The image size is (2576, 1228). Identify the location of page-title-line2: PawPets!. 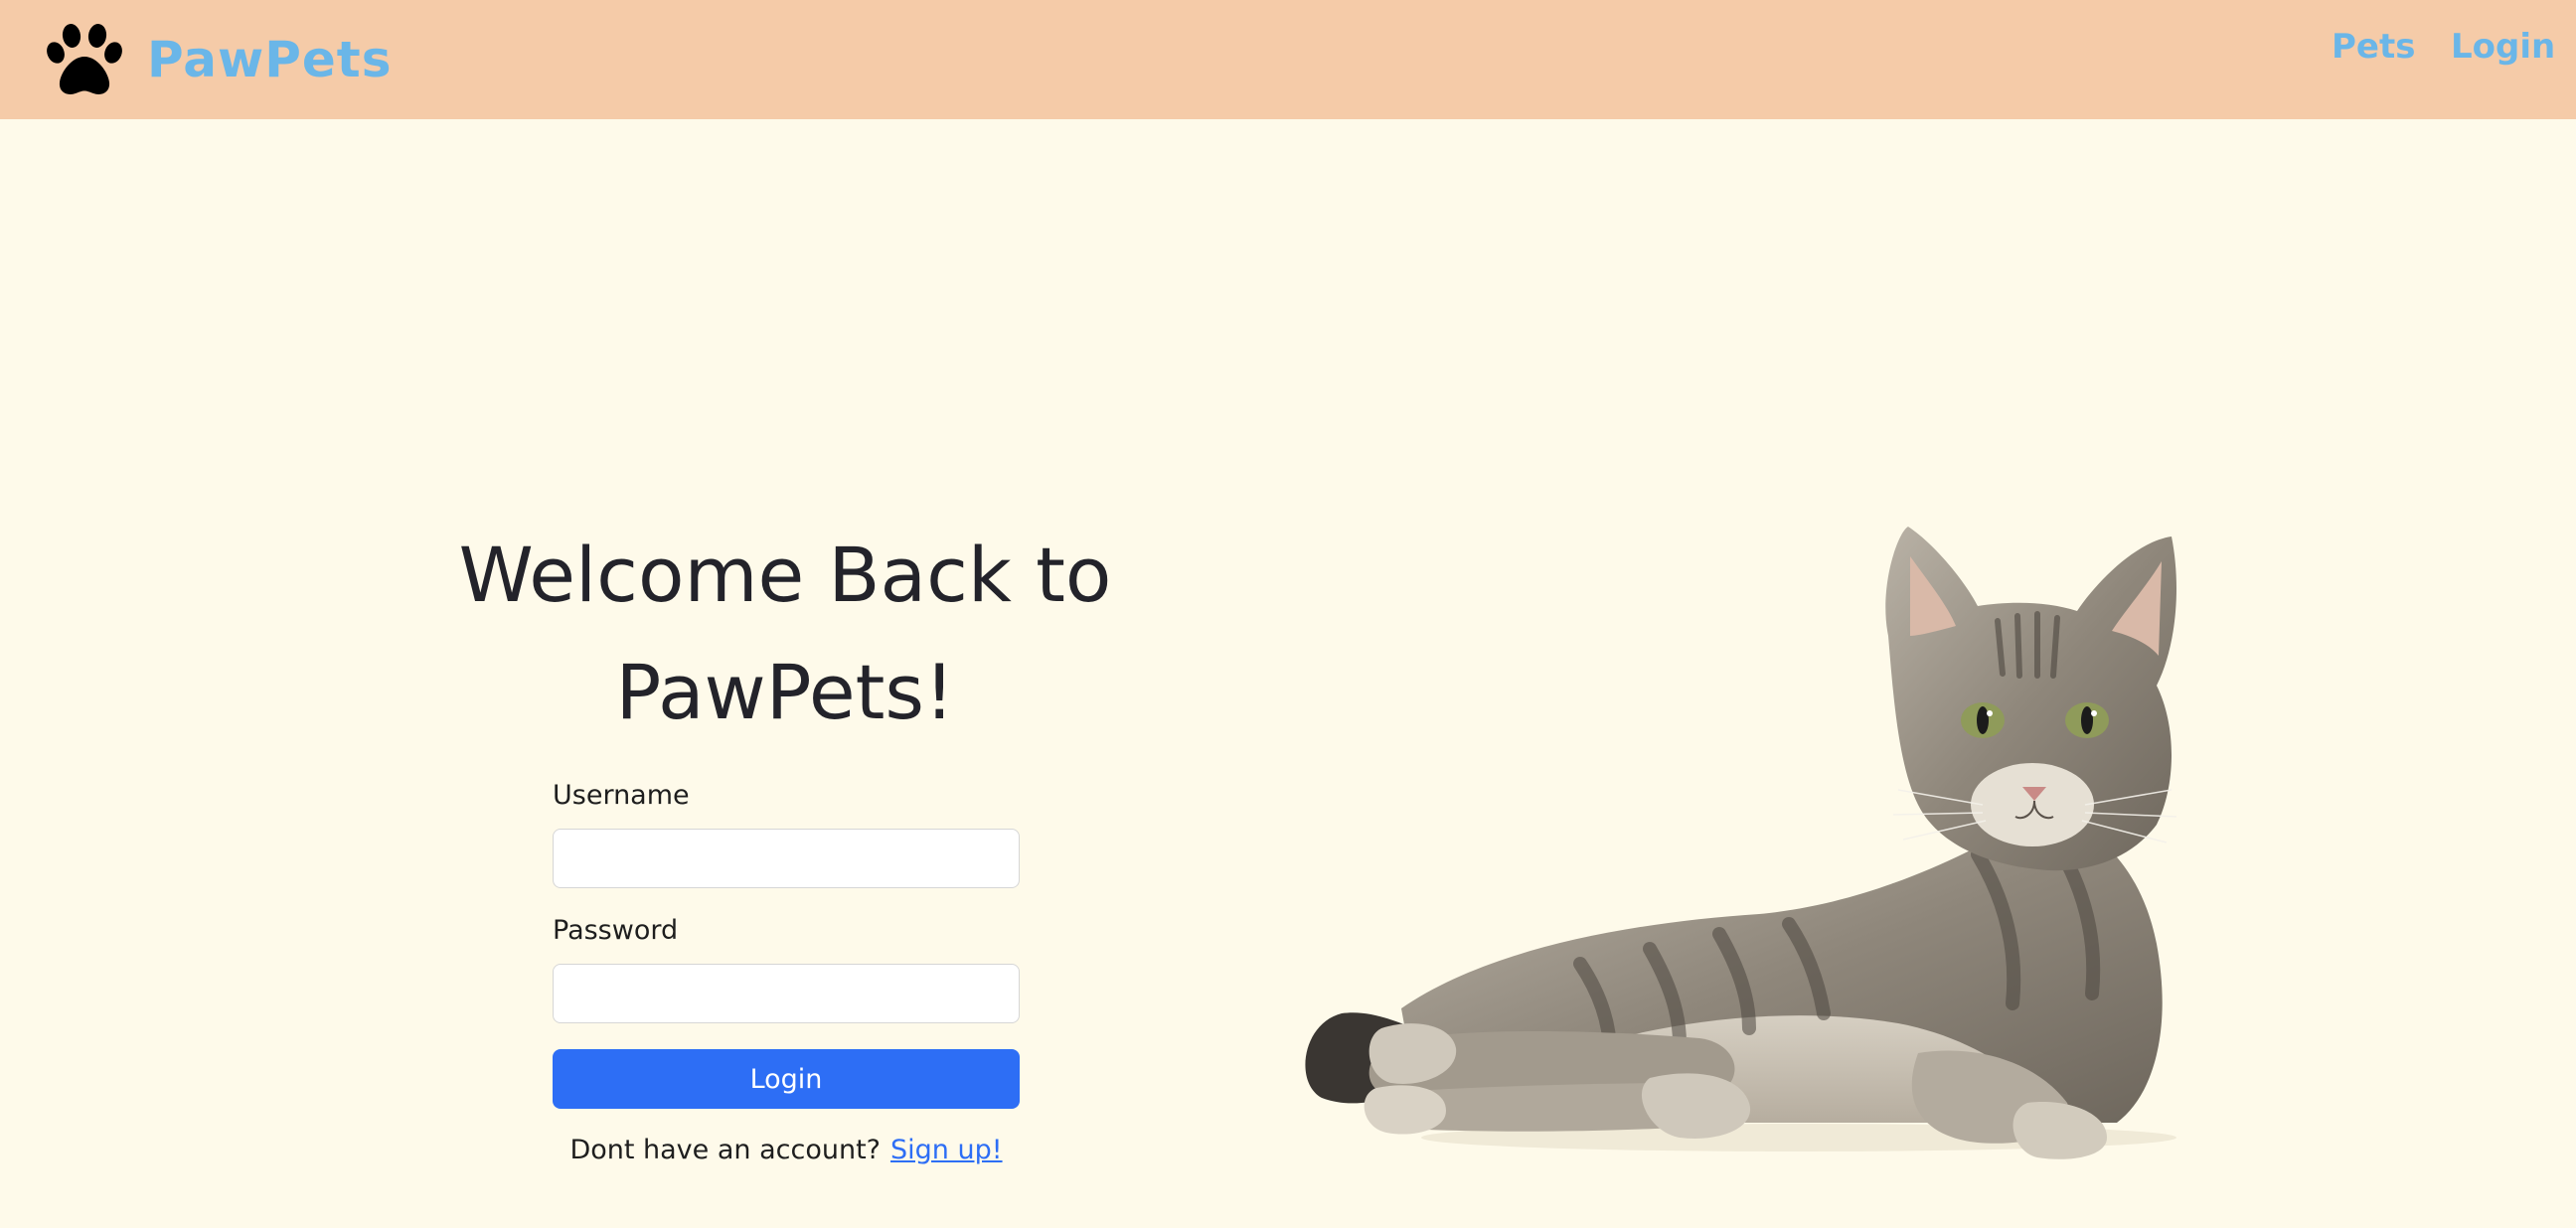
(785, 692).